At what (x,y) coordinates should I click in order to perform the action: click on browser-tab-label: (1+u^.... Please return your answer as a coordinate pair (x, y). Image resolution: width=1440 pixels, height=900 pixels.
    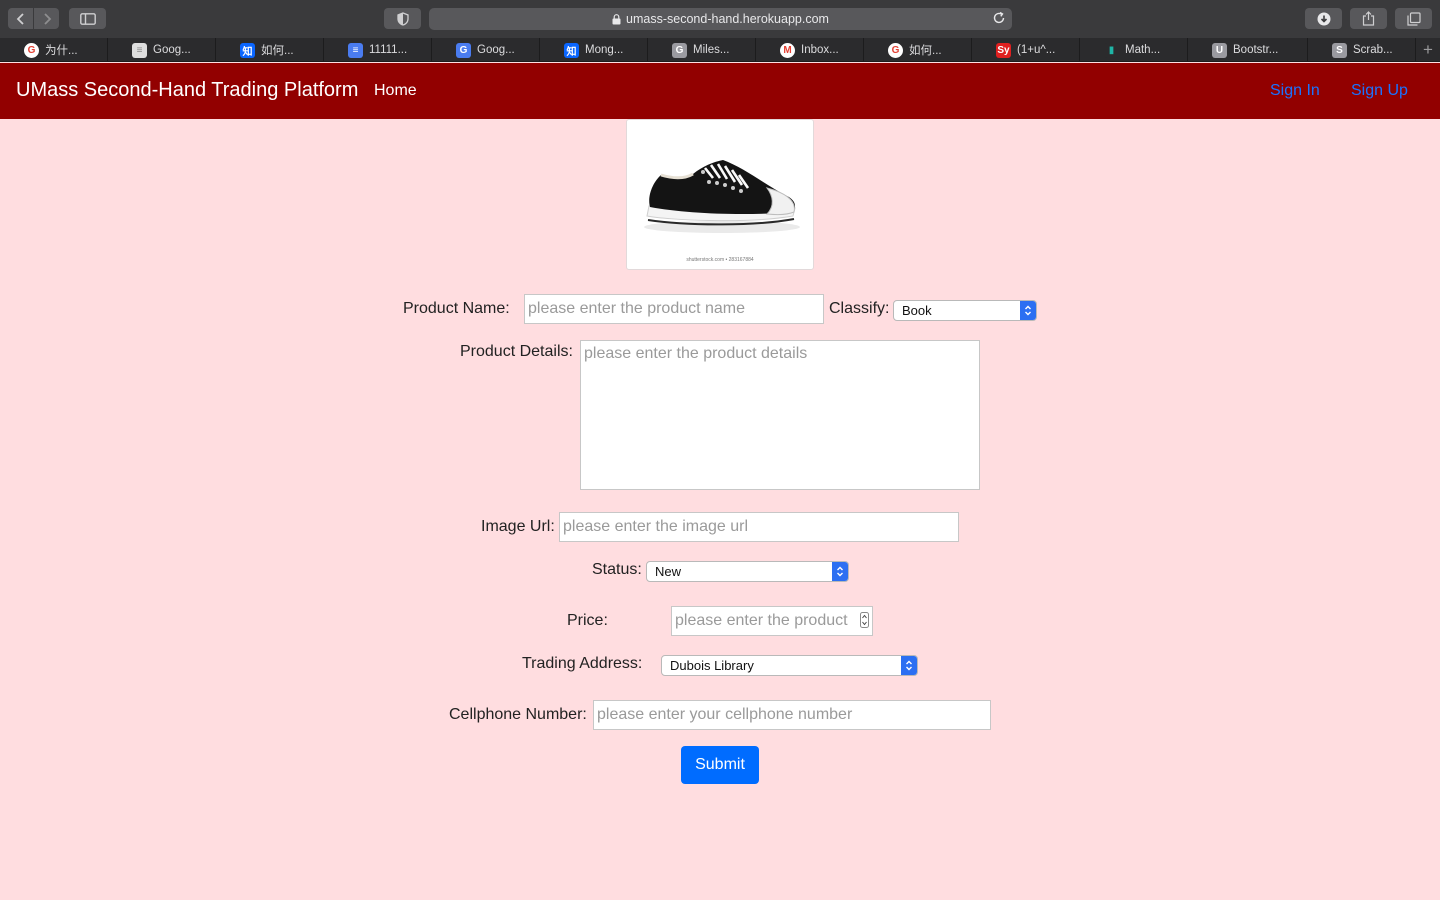
    Looking at the image, I should click on (1036, 50).